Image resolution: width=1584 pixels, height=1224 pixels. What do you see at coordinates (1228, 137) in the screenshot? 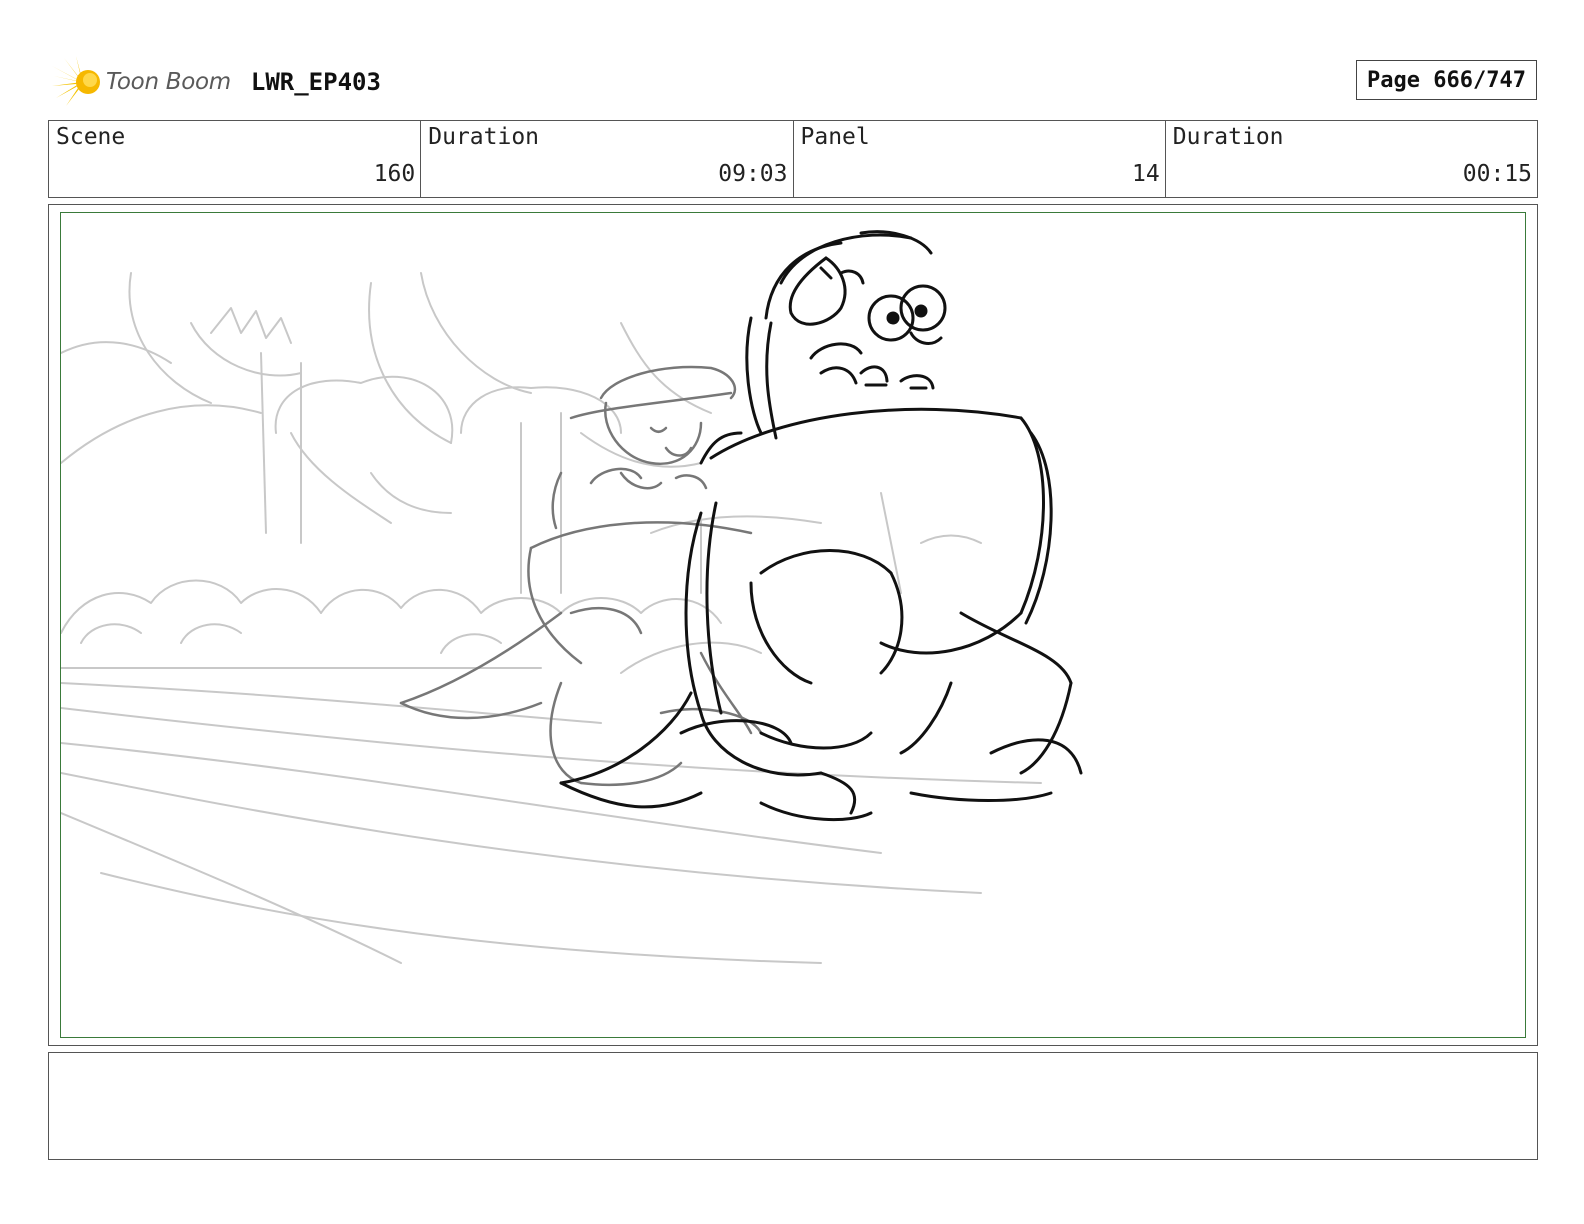
I see `panel-duration-label: Duration` at bounding box center [1228, 137].